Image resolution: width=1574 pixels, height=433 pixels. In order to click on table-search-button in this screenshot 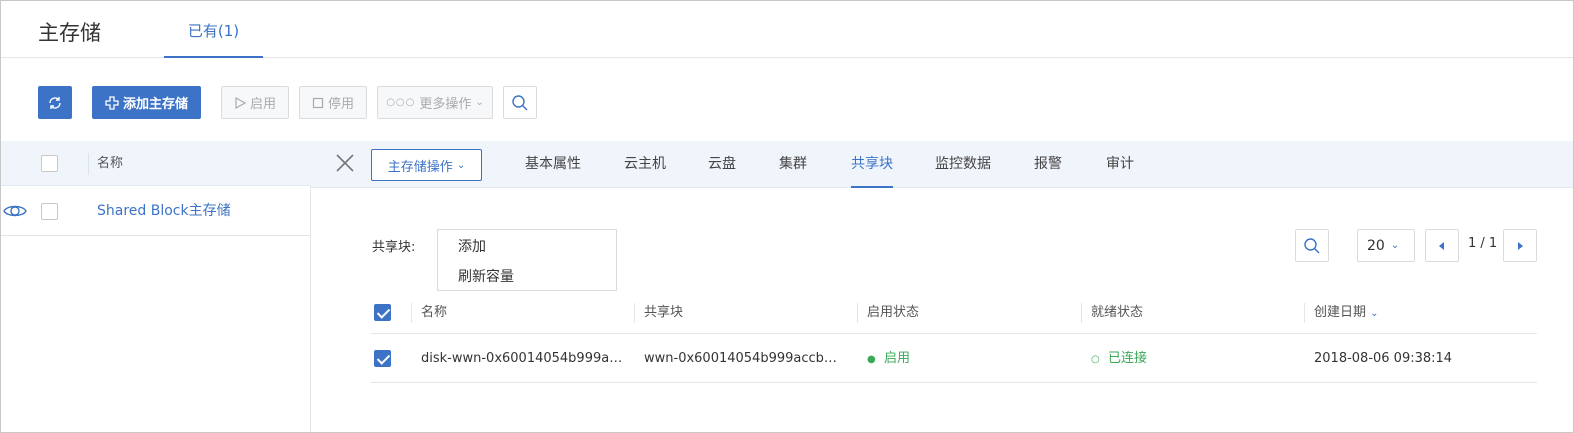, I will do `click(1312, 245)`.